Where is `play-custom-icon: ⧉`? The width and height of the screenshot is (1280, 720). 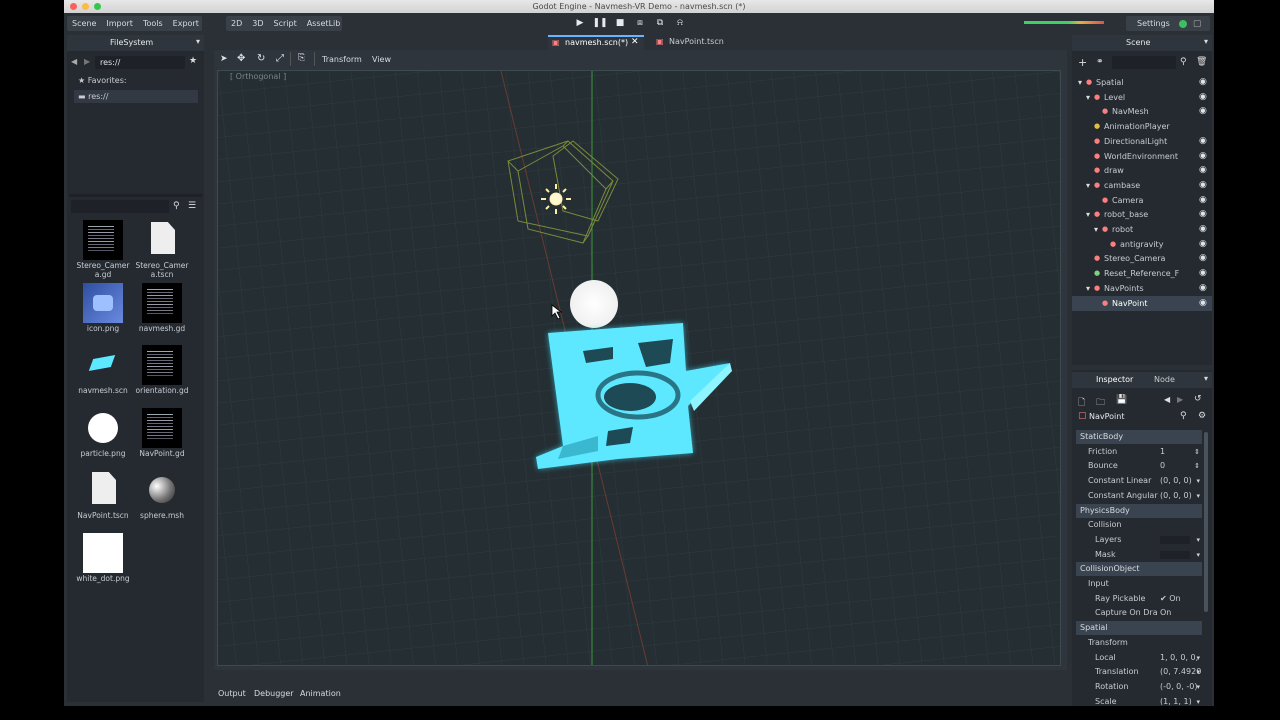 play-custom-icon: ⧉ is located at coordinates (660, 23).